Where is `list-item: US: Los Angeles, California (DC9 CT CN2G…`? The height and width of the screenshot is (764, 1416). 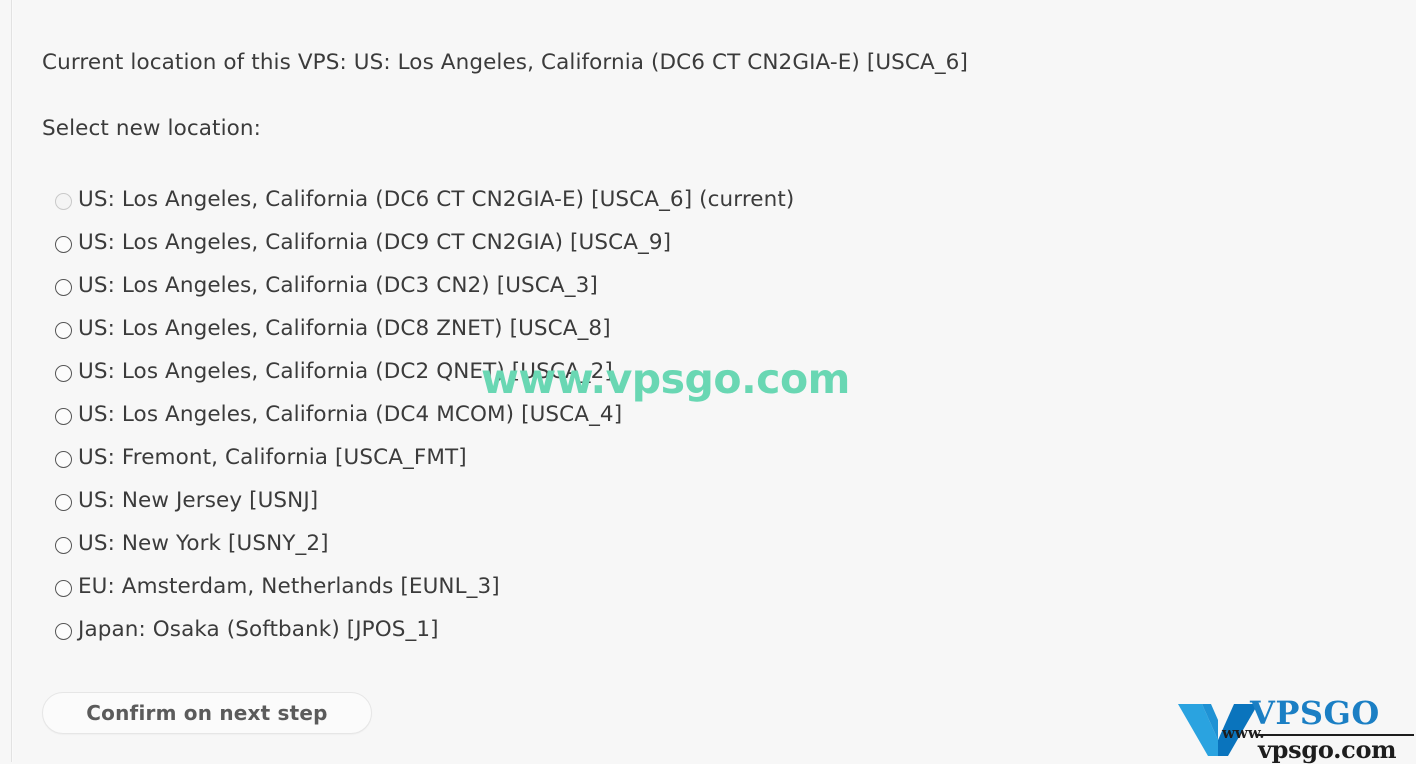
list-item: US: Los Angeles, California (DC9 CT CN2G… is located at coordinates (422, 242).